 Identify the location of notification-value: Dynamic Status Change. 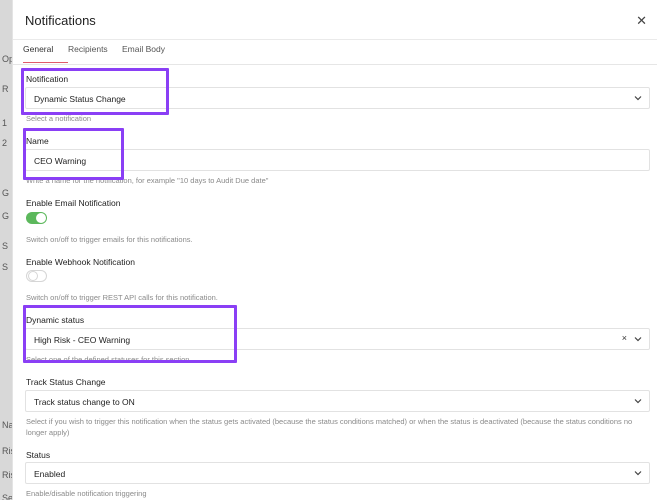
(80, 99).